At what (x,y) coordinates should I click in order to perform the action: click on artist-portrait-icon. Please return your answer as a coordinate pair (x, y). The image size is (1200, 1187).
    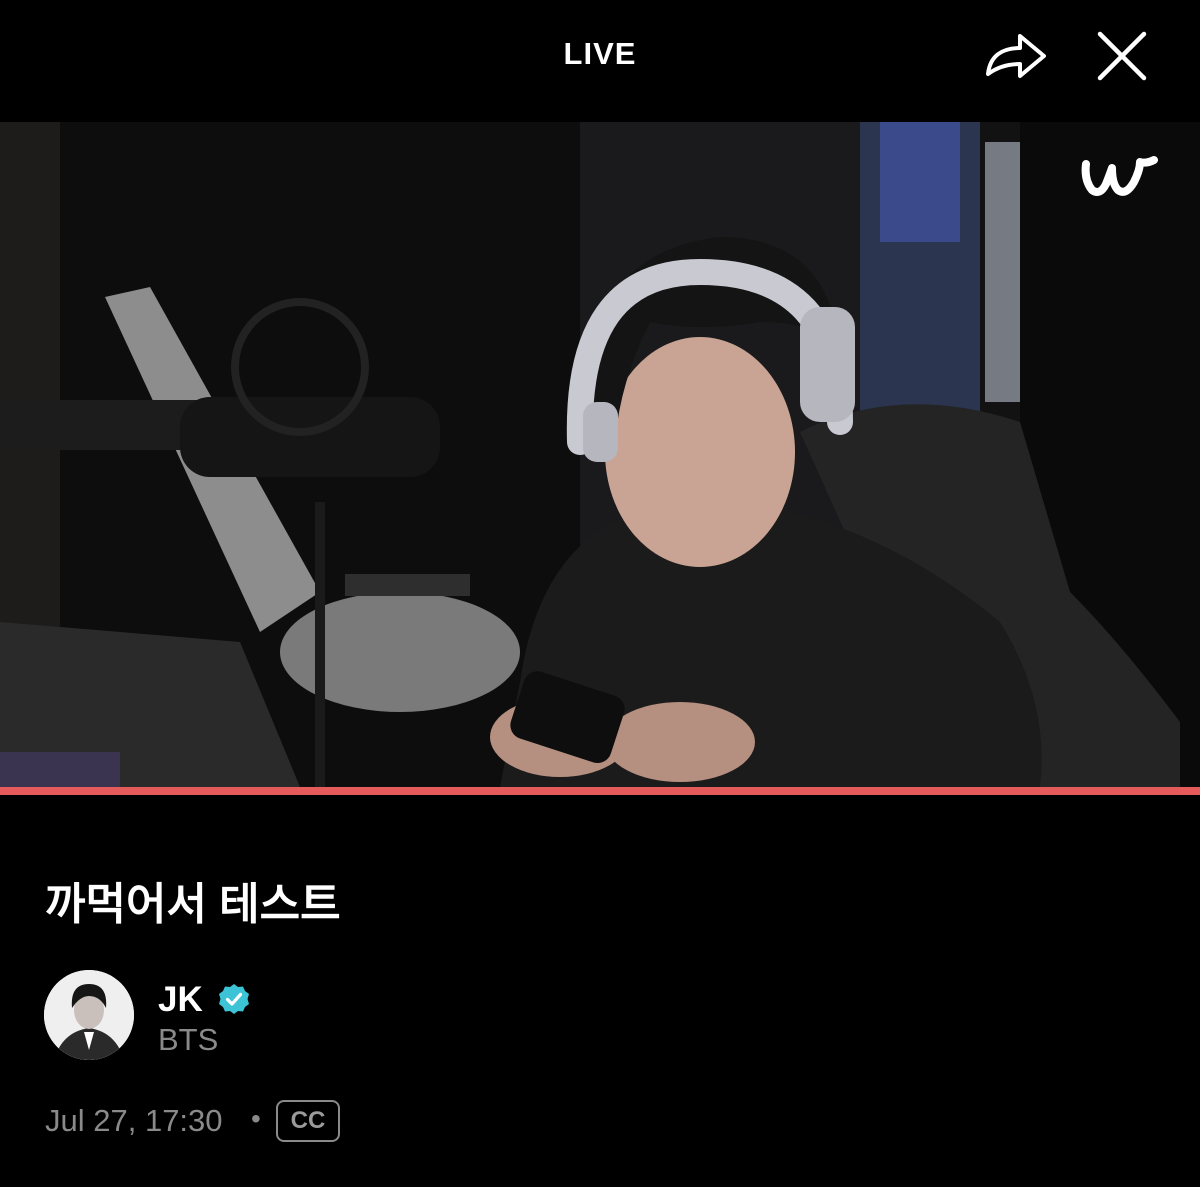
    Looking at the image, I should click on (89, 1015).